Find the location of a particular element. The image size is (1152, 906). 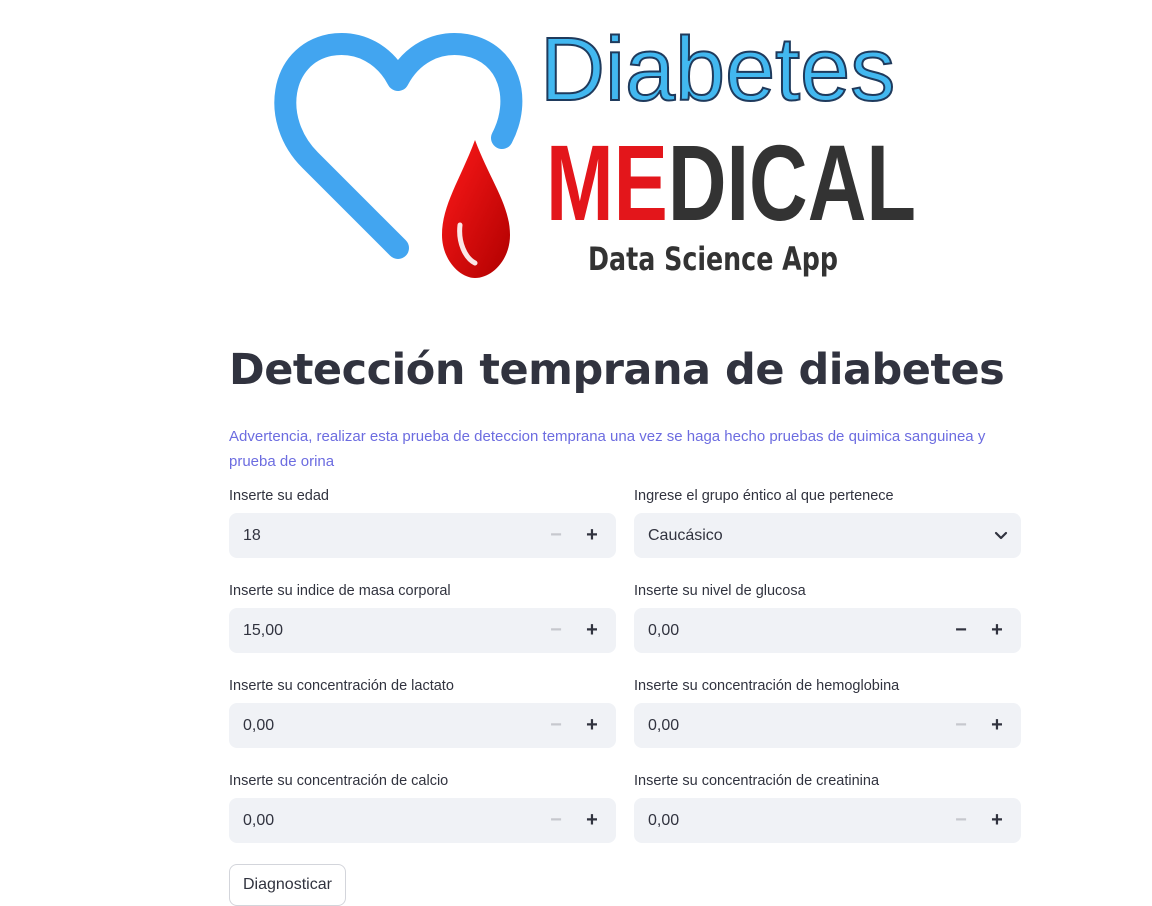

calcium-label: Inserte su concentración de calcio is located at coordinates (339, 781).